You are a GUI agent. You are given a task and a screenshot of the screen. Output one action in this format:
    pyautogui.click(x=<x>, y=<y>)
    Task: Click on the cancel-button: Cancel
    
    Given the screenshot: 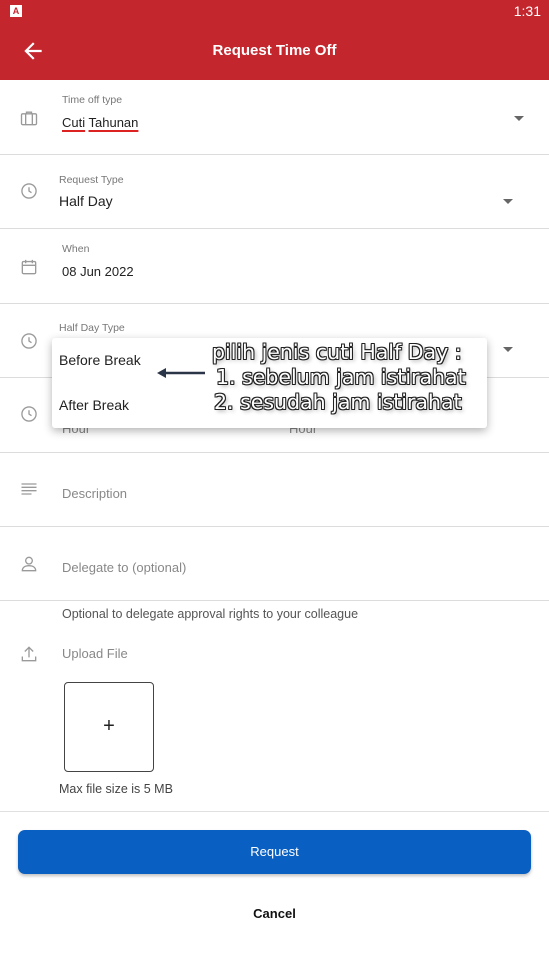 What is the action you would take?
    pyautogui.click(x=274, y=913)
    